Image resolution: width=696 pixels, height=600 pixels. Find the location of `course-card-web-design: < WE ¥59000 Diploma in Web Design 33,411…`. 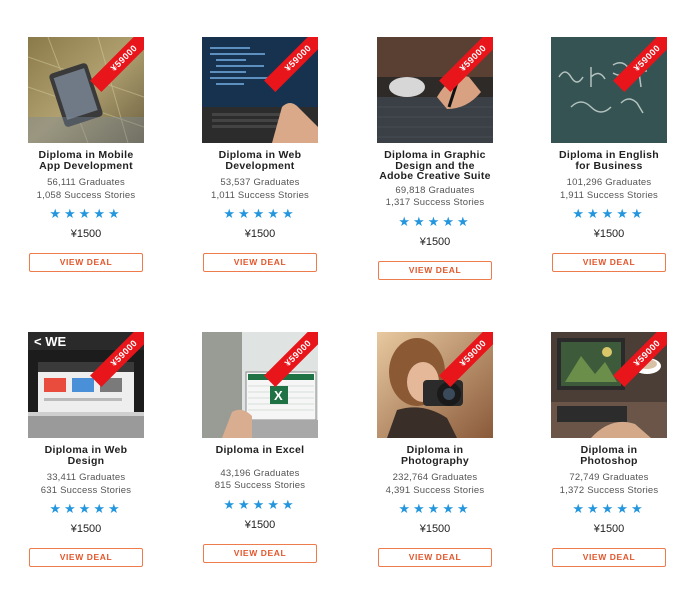

course-card-web-design: < WE ¥59000 Diploma in Web Design 33,411… is located at coordinates (86, 449).